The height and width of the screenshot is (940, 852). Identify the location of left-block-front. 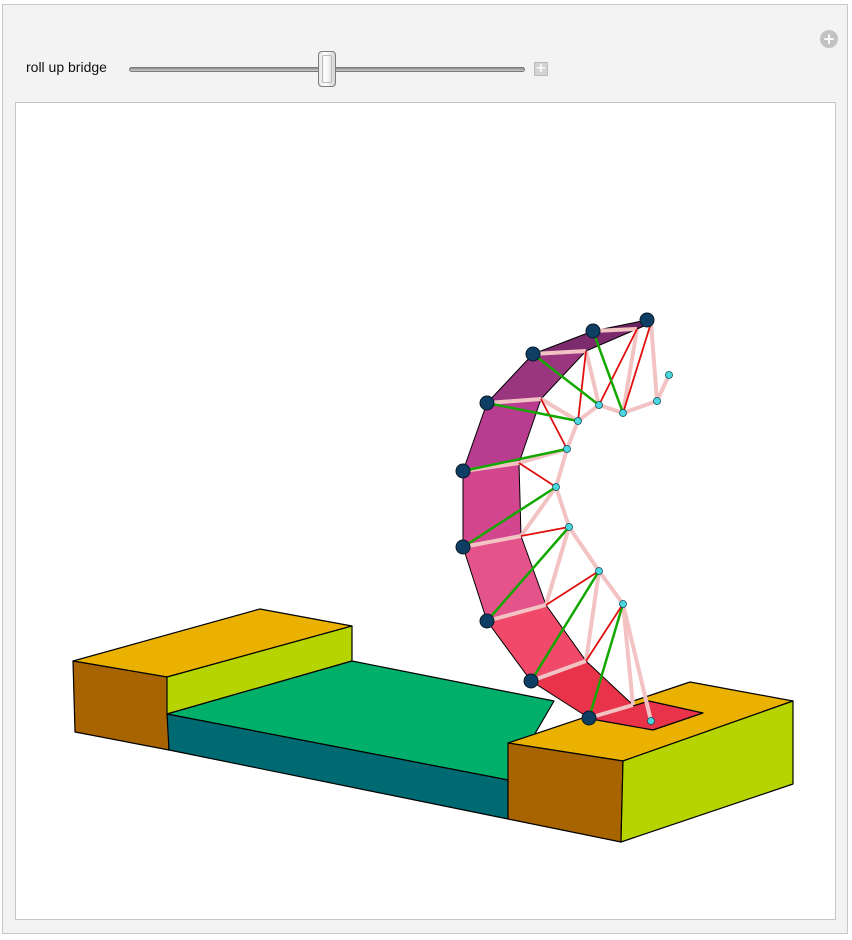
(121, 705).